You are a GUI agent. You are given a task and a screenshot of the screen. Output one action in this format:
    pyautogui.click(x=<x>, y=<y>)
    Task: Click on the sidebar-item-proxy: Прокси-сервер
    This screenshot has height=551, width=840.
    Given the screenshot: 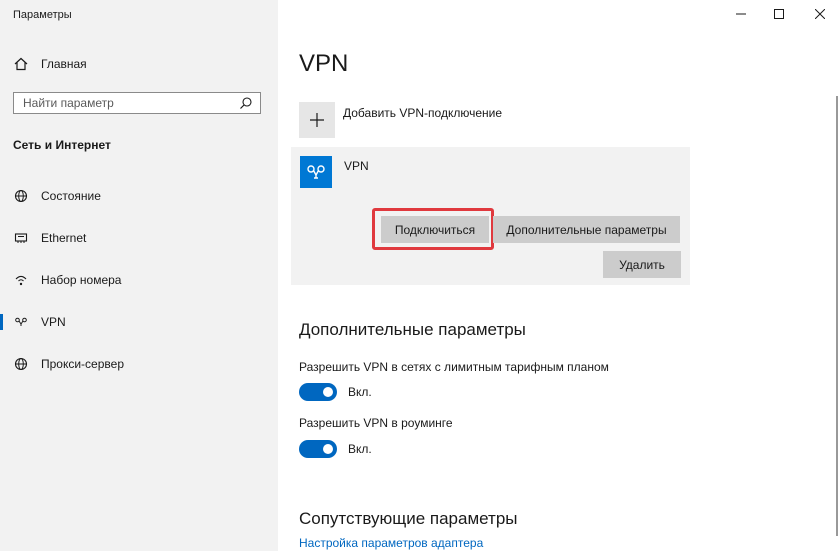 What is the action you would take?
    pyautogui.click(x=139, y=364)
    